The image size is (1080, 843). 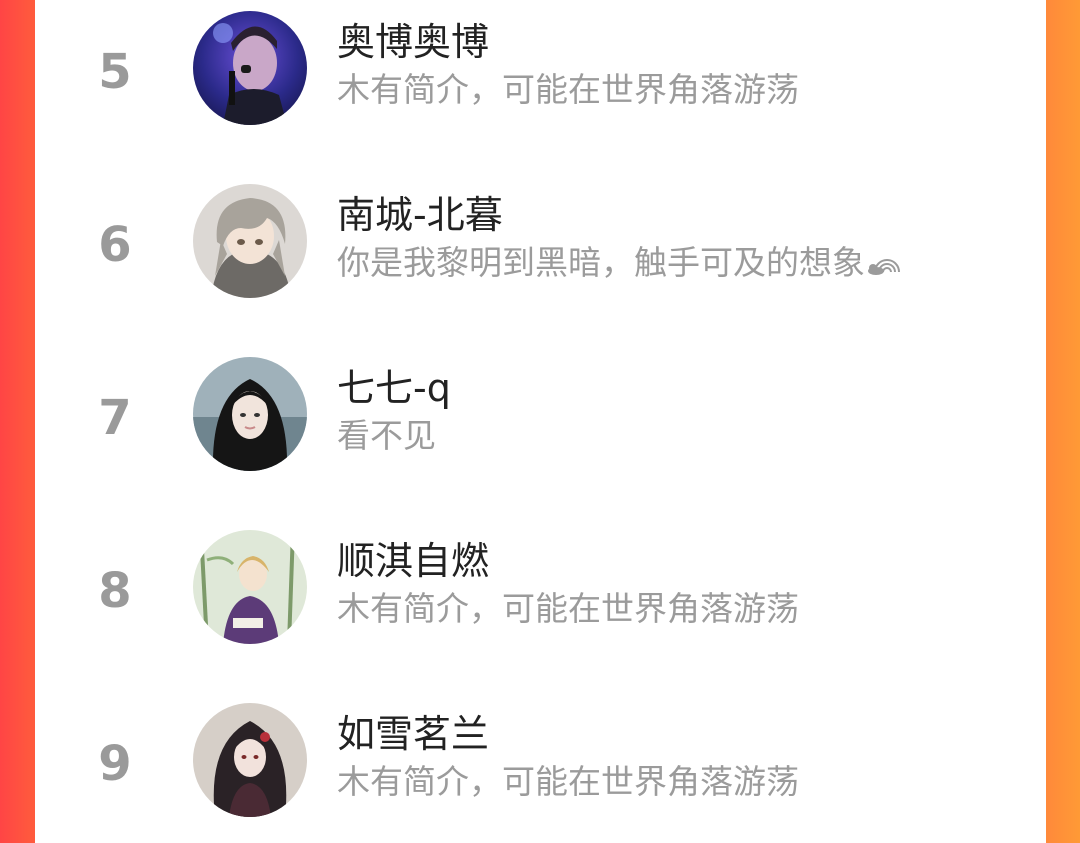 What do you see at coordinates (250, 241) in the screenshot?
I see `anime-boy-avatar-icon` at bounding box center [250, 241].